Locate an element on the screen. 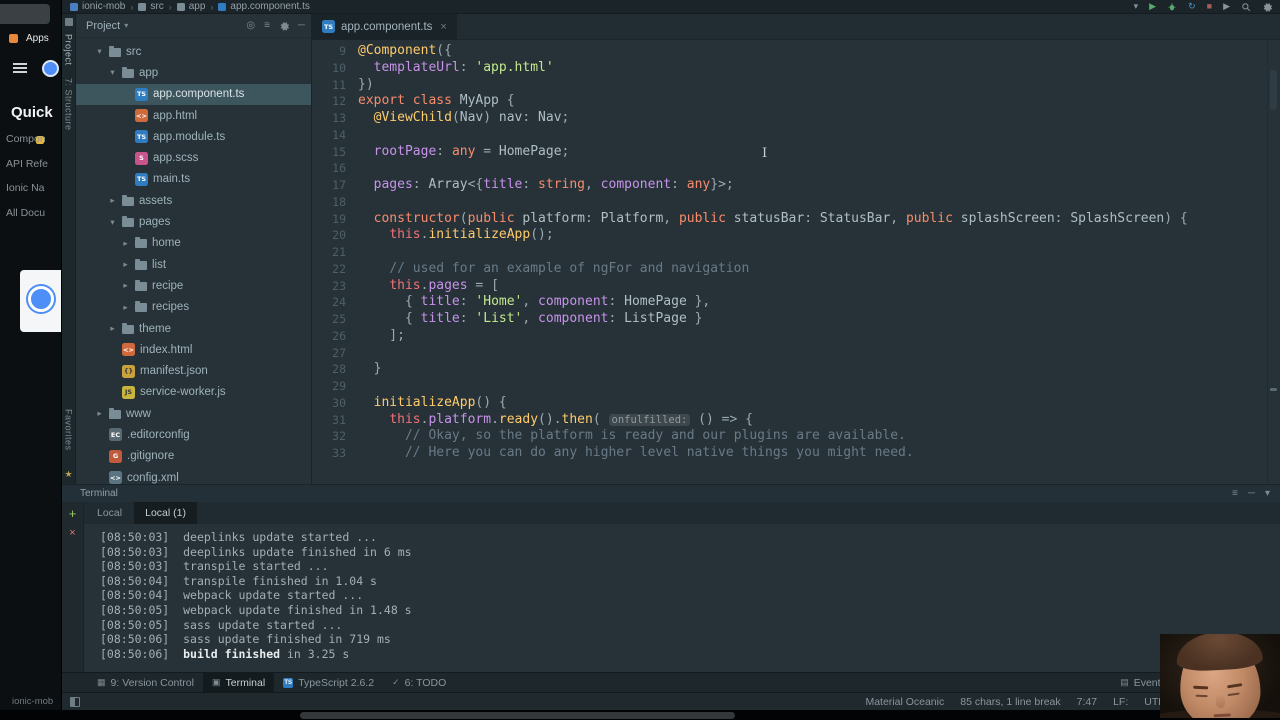  docs-nav-item: All Docu is located at coordinates (27, 213).